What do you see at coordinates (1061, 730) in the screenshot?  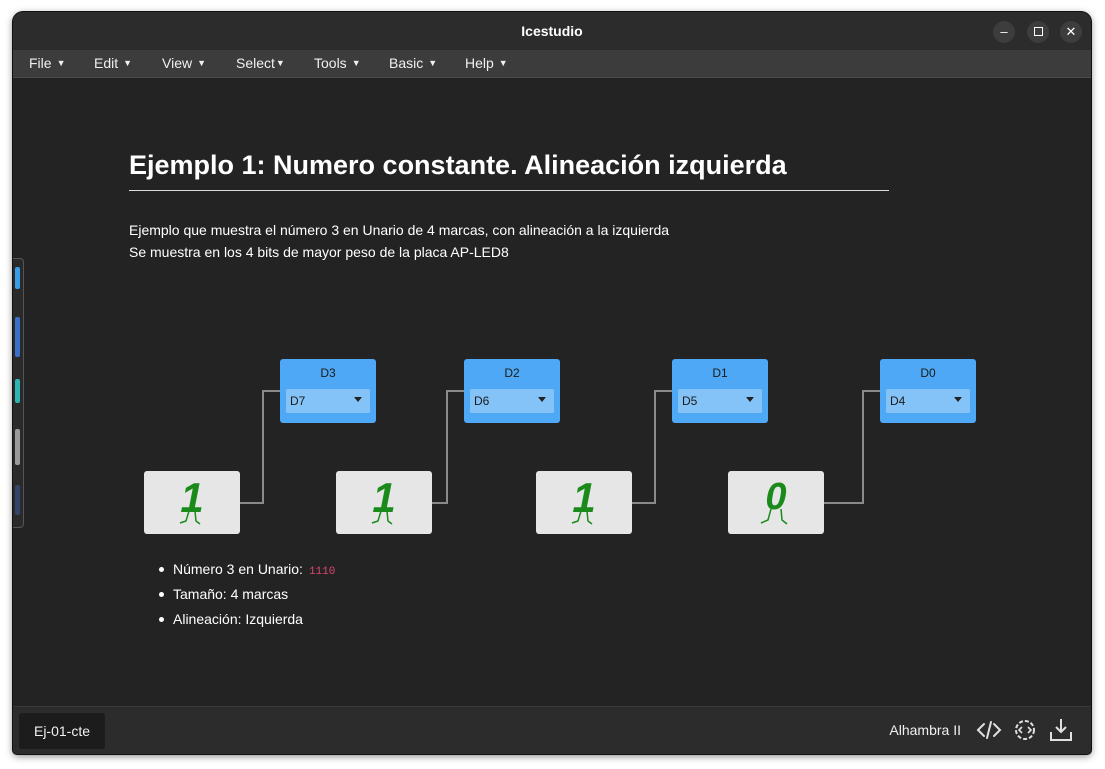 I see `download-icon` at bounding box center [1061, 730].